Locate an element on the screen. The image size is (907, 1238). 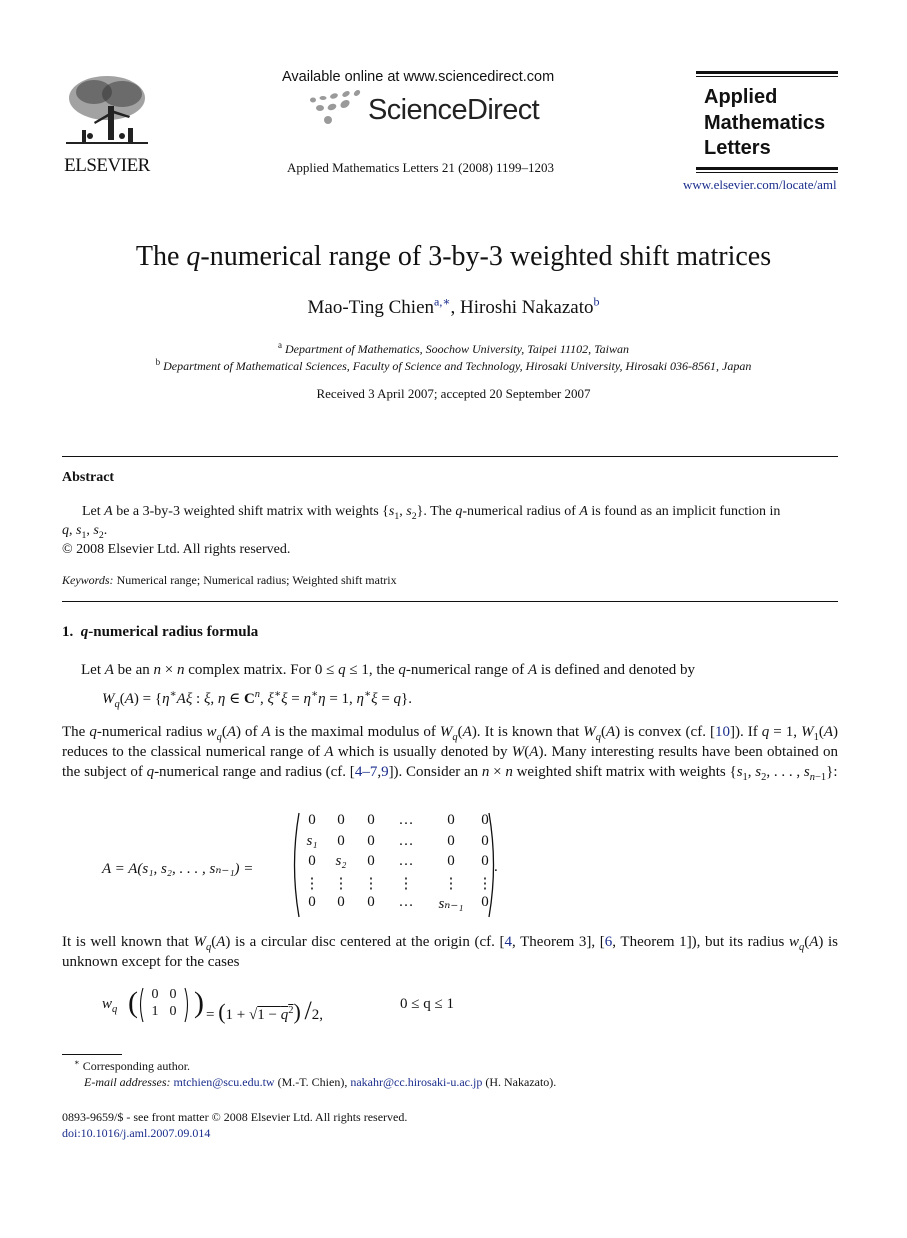
citation-link: 9 is located at coordinates (385, 772).